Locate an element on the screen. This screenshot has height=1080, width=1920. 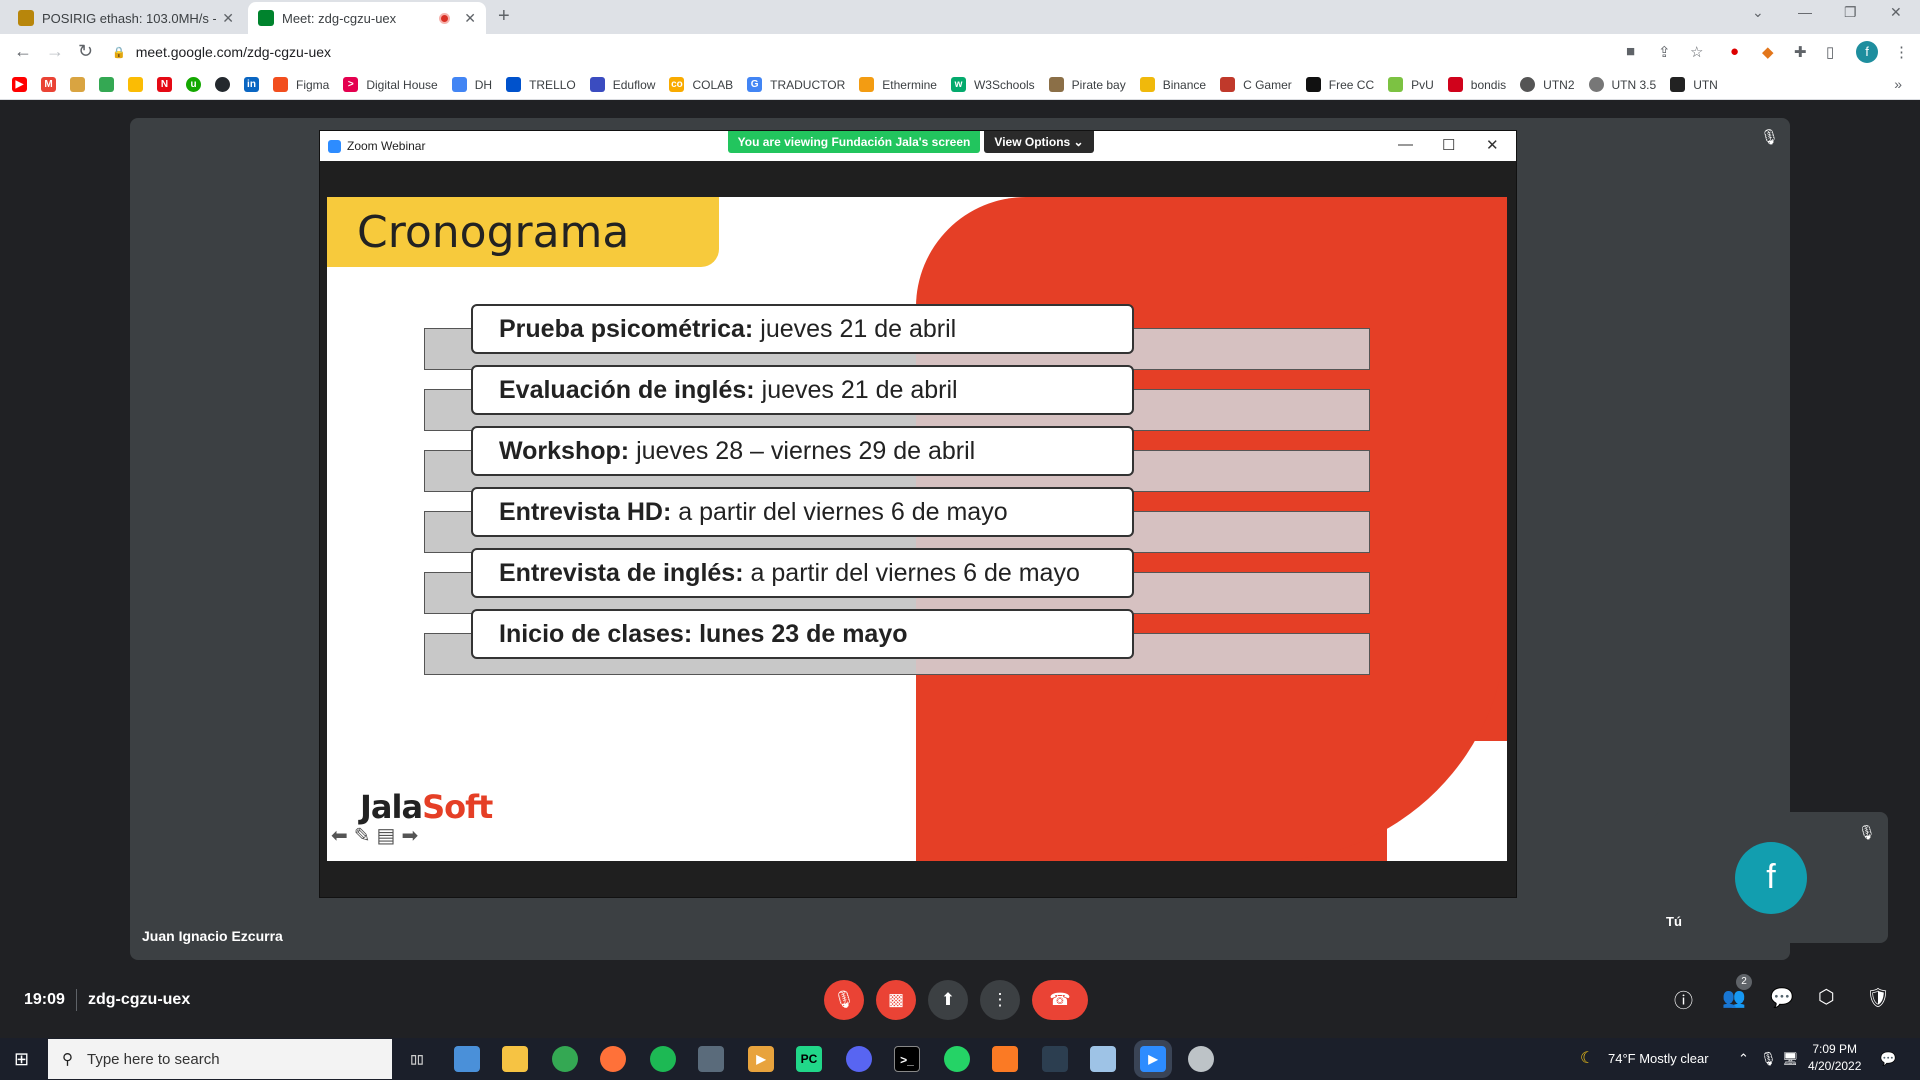
calculator-icon is located at coordinates (711, 1059).